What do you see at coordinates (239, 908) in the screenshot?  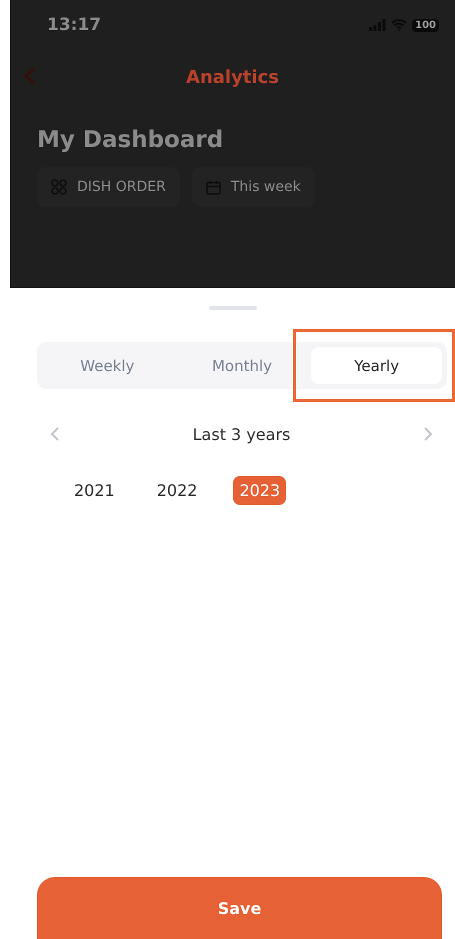 I see `save-button: Save` at bounding box center [239, 908].